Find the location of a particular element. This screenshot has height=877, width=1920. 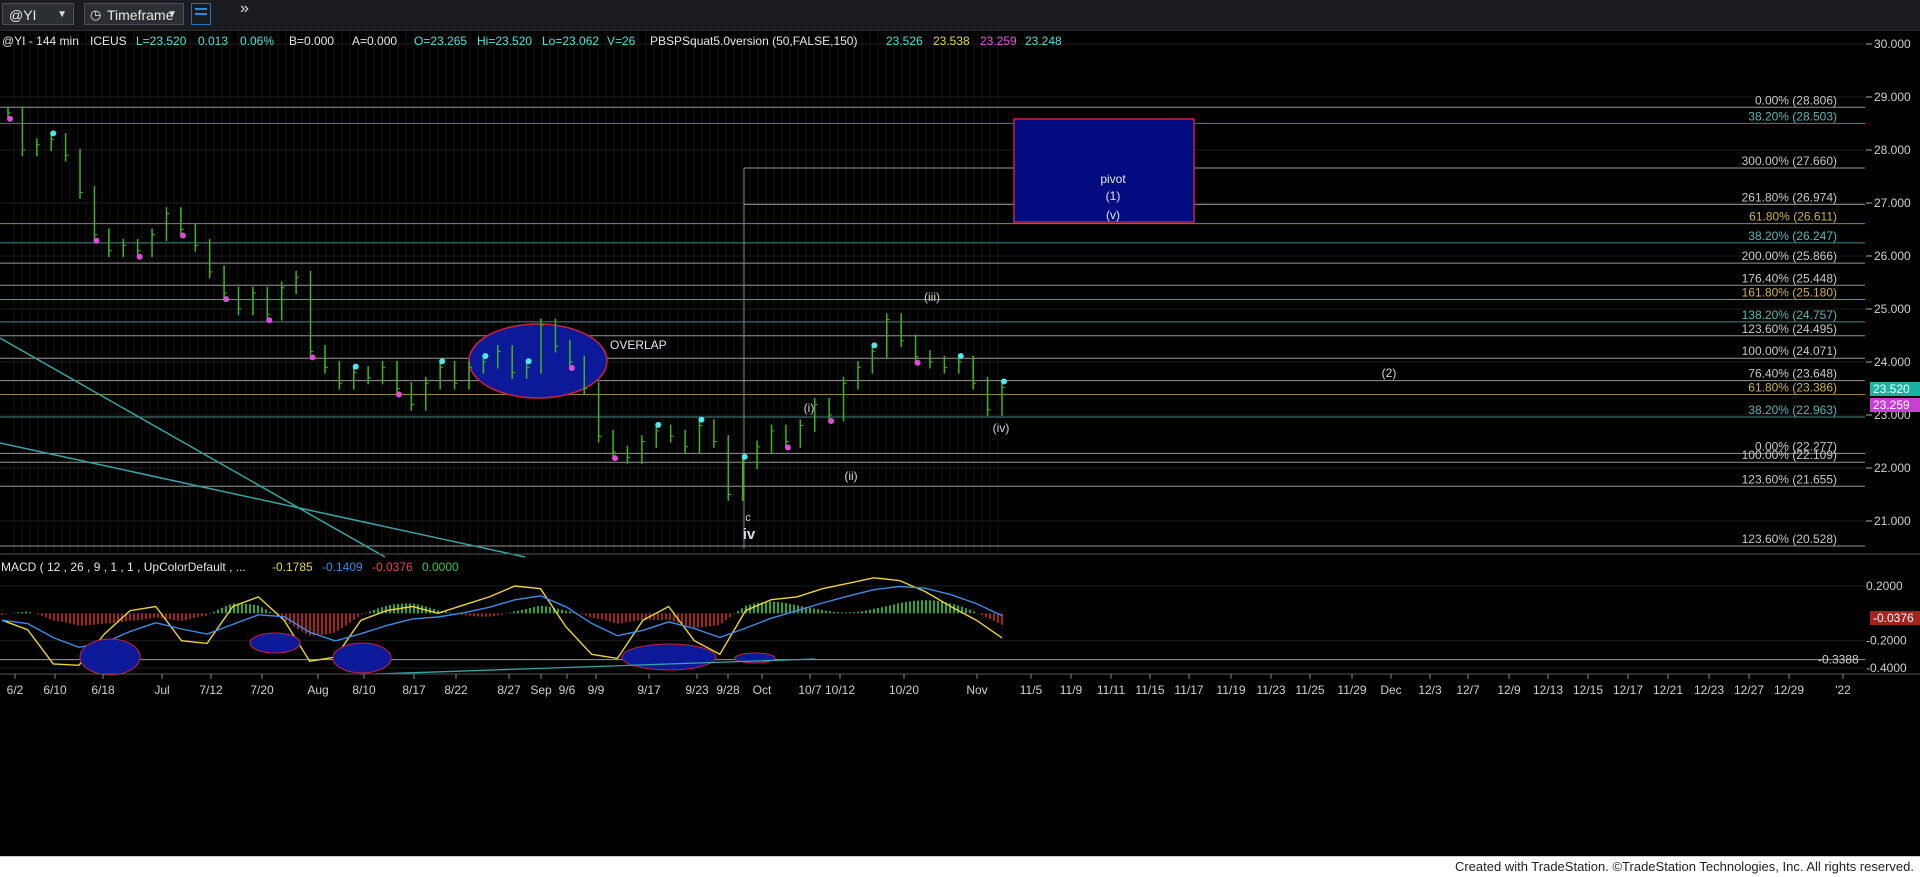

wave-v-label: (v) is located at coordinates (1113, 215).